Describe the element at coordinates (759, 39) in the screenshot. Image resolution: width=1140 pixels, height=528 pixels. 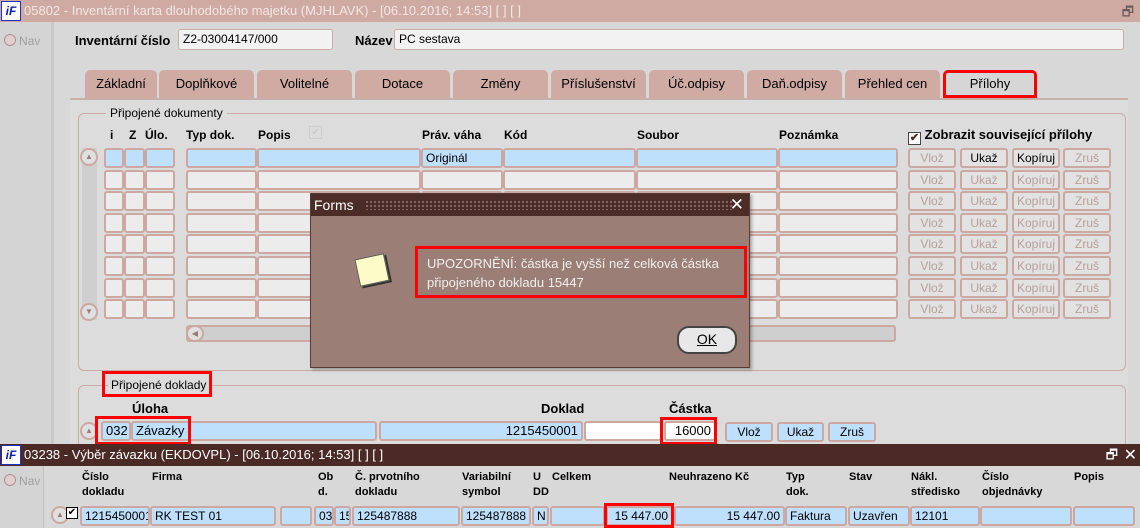
I see `name-field: PC sestava` at that location.